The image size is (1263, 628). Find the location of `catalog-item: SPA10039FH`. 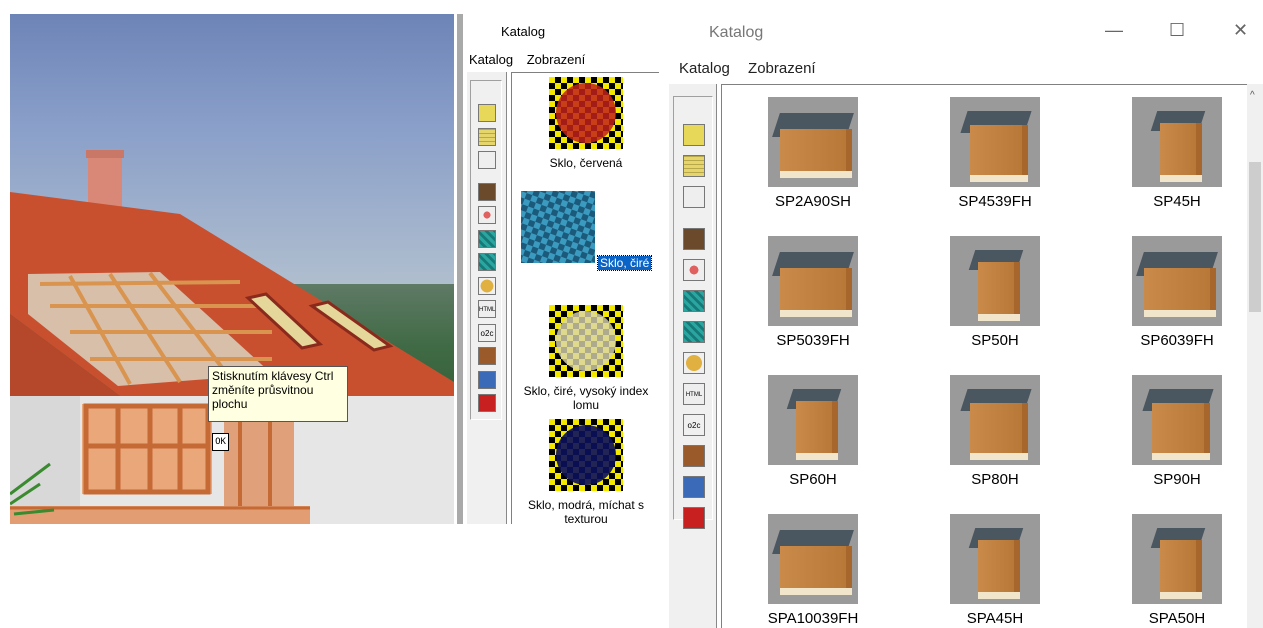

catalog-item: SPA10039FH is located at coordinates (813, 570).